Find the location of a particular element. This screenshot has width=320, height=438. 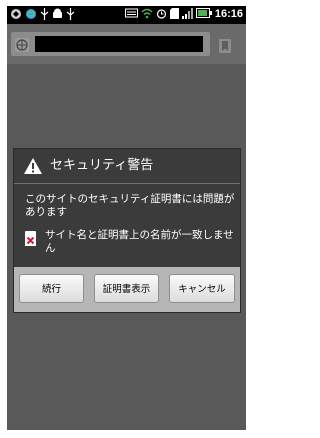

certificate-error-item: サイト名と証明書上の名前が一致しません is located at coordinates (130, 243).